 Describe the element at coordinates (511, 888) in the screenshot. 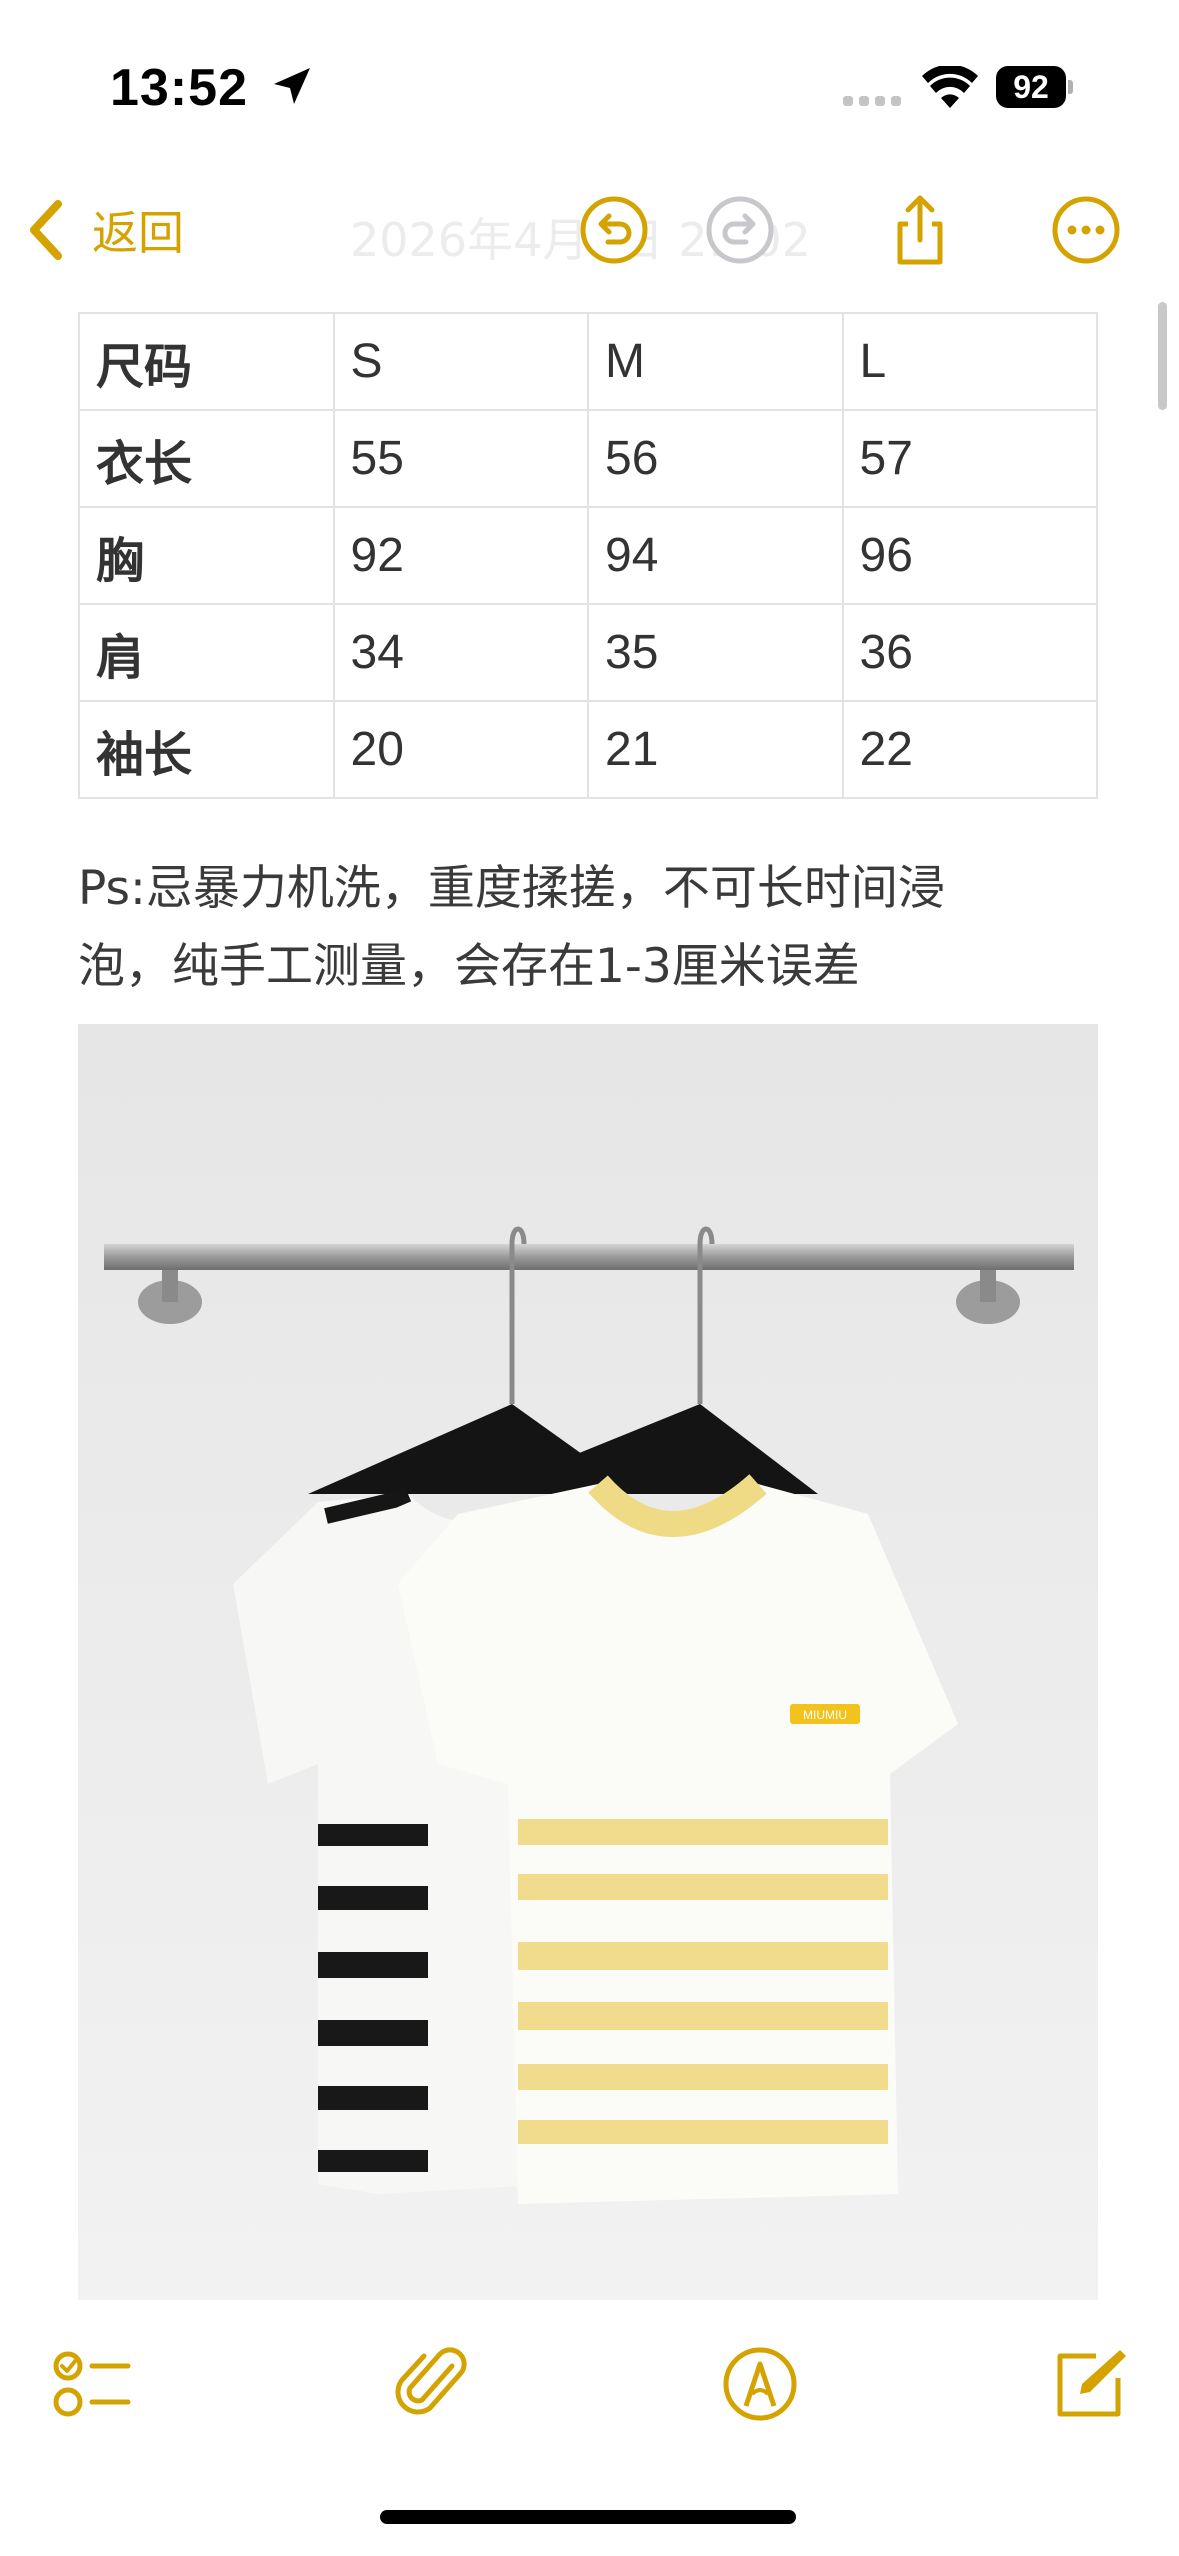

I see `note-line: Ps:忌暴力机洗，重度揉搓，不可长时间浸` at that location.